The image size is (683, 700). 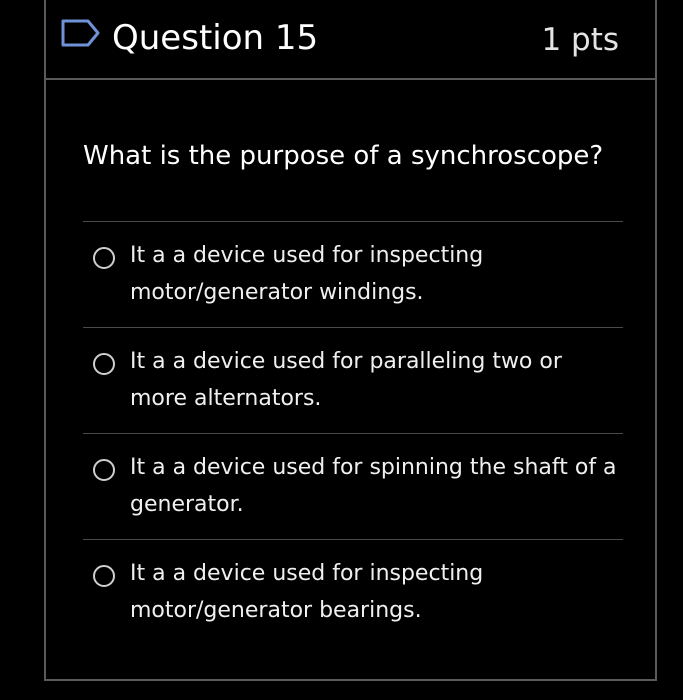 I want to click on question-header: Question 15 1 pts, so click(x=350, y=40).